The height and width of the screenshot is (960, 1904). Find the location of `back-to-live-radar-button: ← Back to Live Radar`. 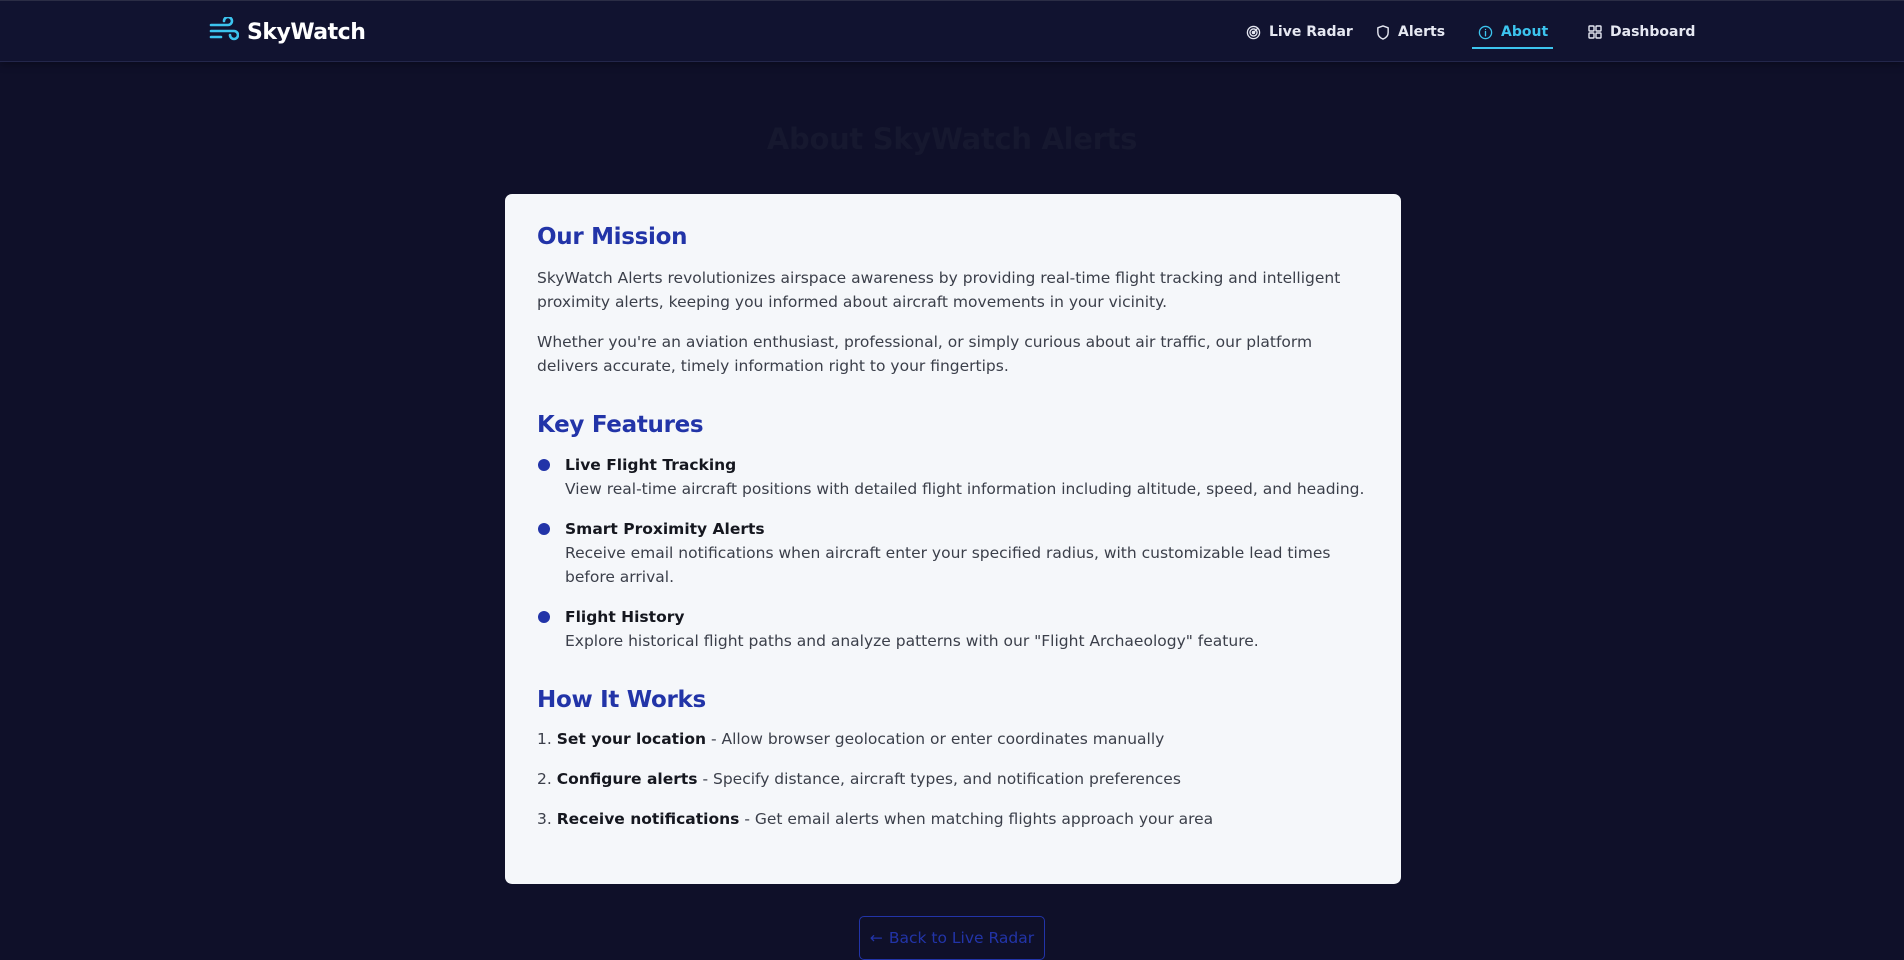

back-to-live-radar-button: ← Back to Live Radar is located at coordinates (952, 938).